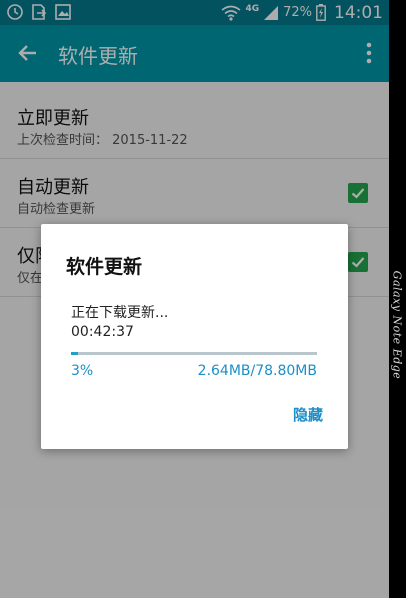  I want to click on device-label: Galaxy Note Edge, so click(397, 325).